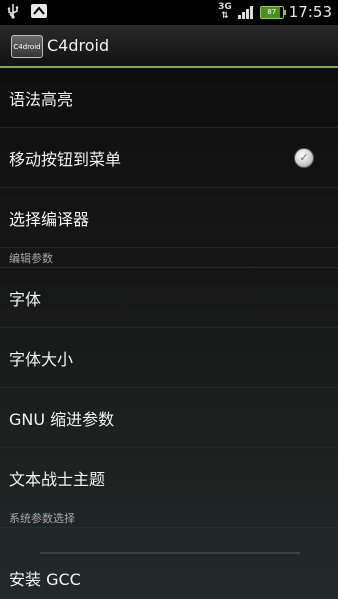  I want to click on status-bar: 3G ⇅ 87 17:53, so click(169, 12).